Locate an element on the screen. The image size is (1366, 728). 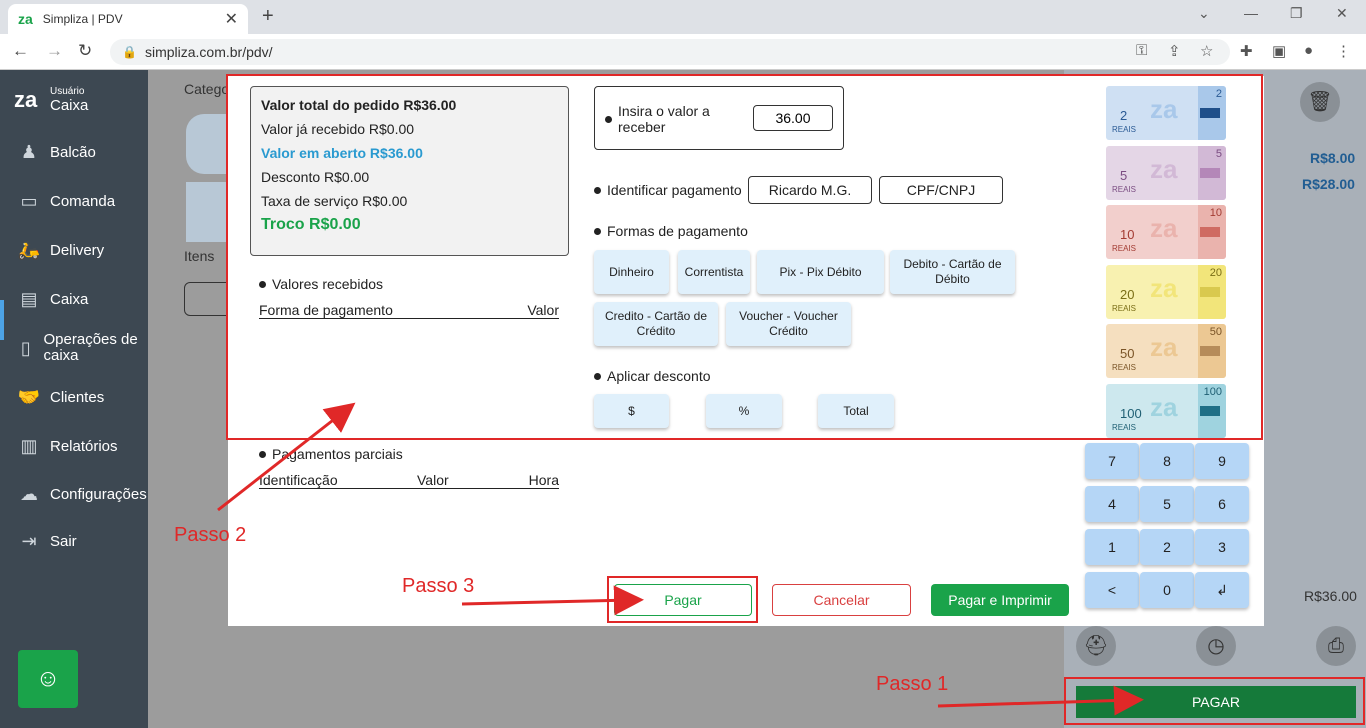
arrow-step3 is located at coordinates (552, 600).